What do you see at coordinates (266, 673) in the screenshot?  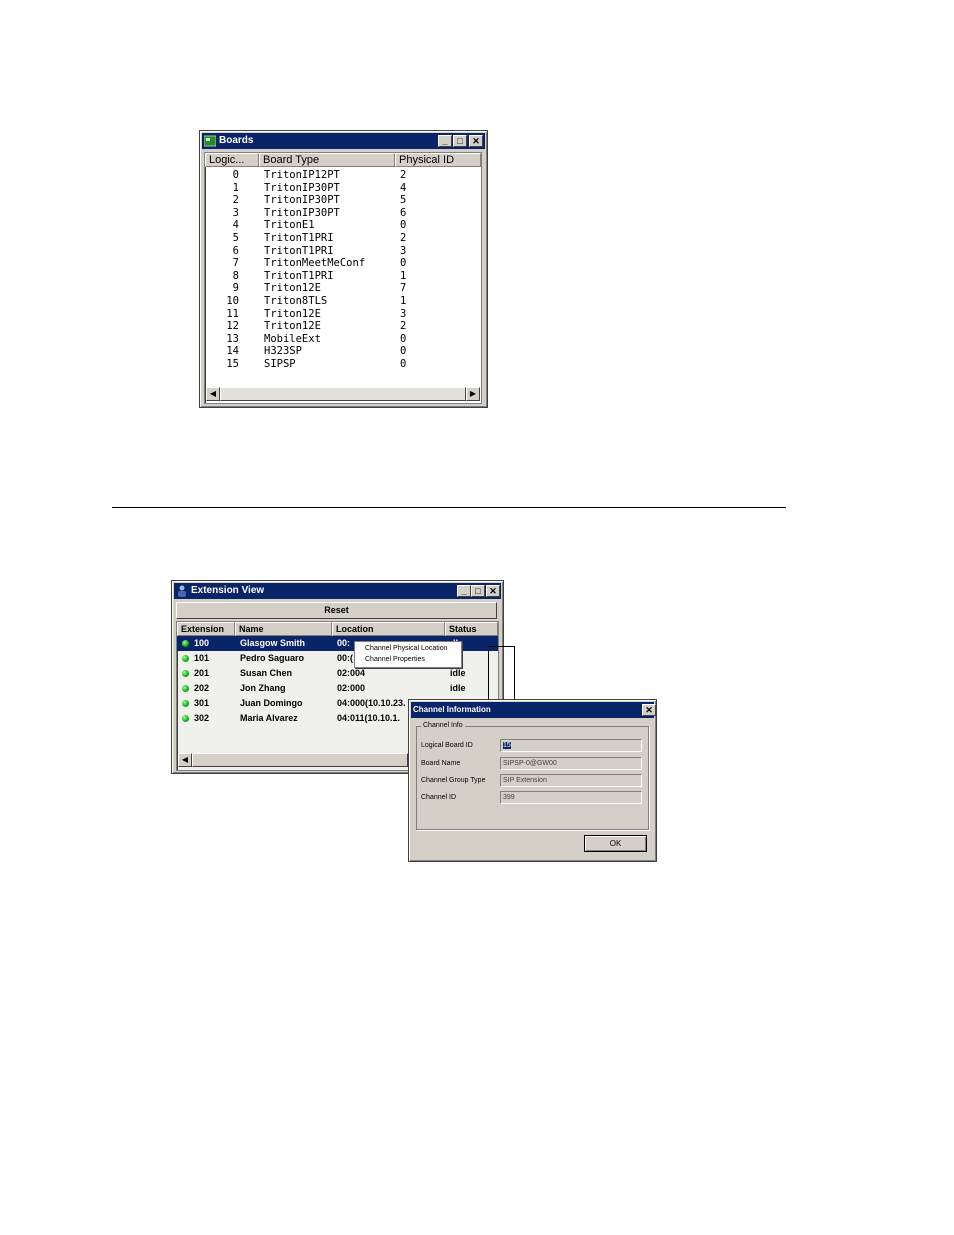 I see `extension-name: Susan Chen` at bounding box center [266, 673].